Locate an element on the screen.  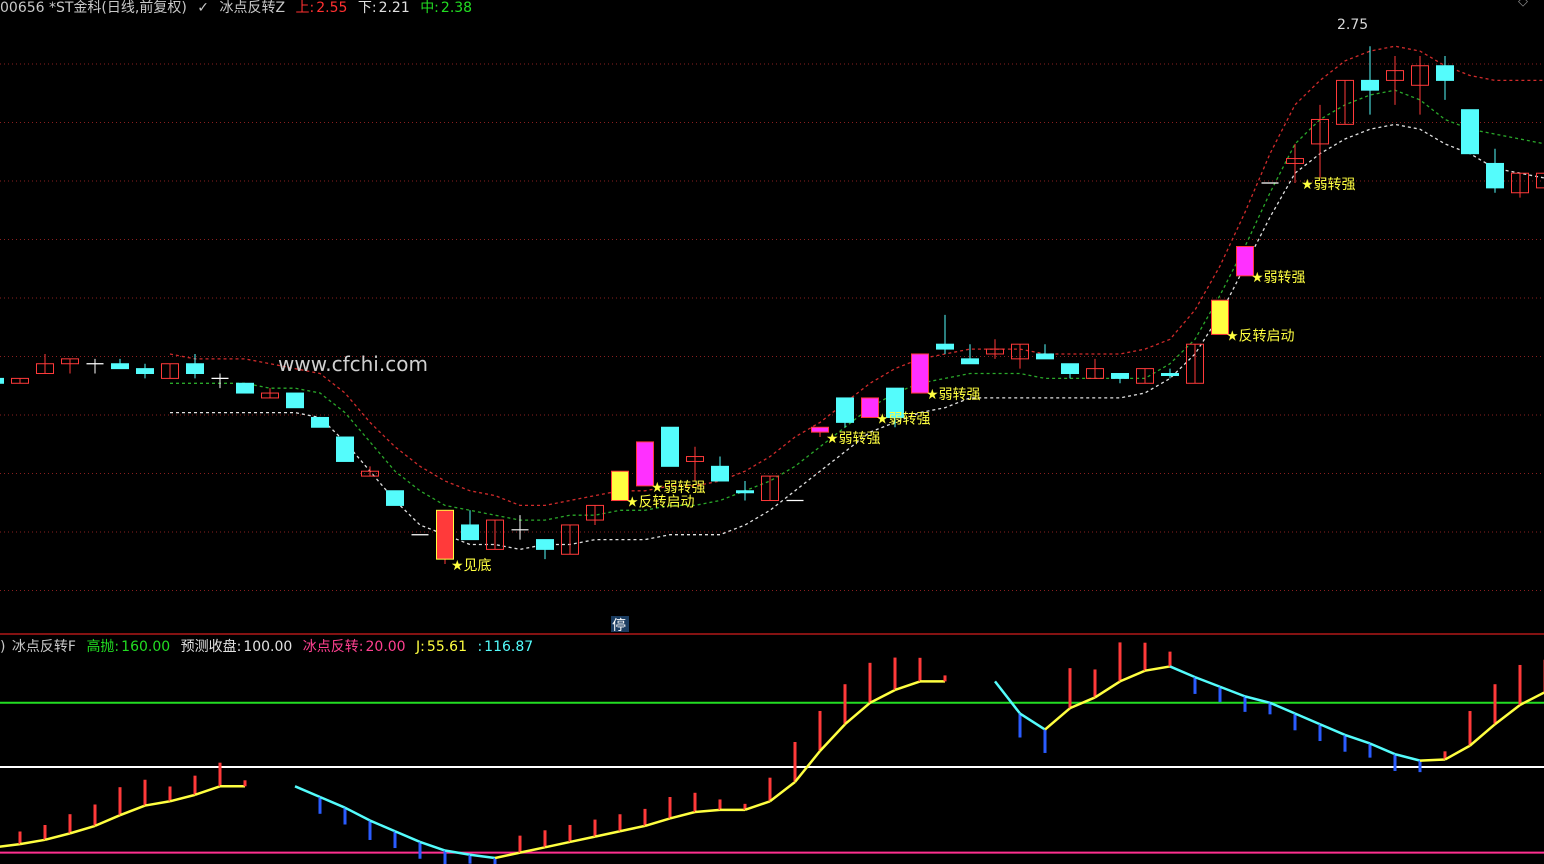
watermark: www.cfchi.com is located at coordinates (353, 364).